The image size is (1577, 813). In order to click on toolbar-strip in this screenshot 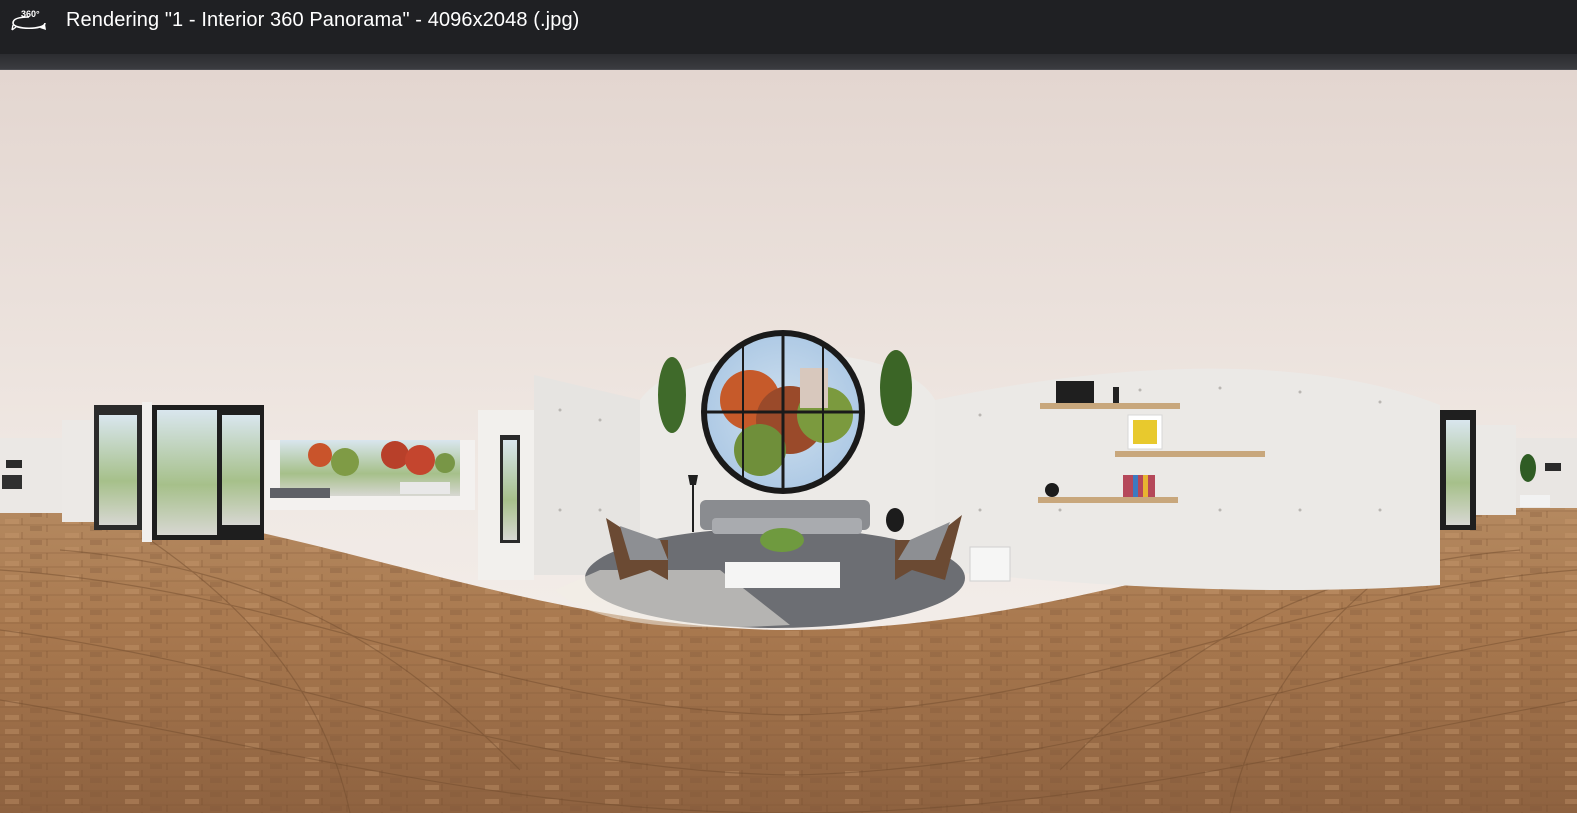, I will do `click(788, 62)`.